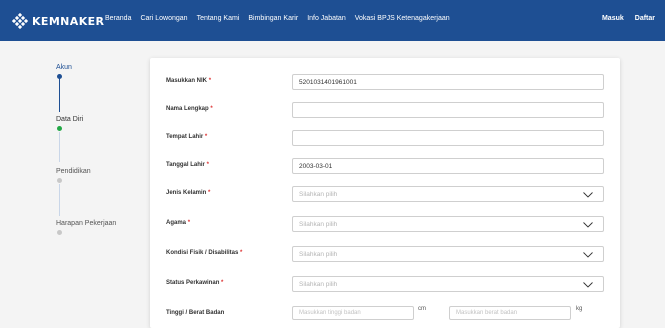 This screenshot has width=665, height=328. I want to click on status-perkawinan-label: Status Perkawinan *, so click(195, 283).